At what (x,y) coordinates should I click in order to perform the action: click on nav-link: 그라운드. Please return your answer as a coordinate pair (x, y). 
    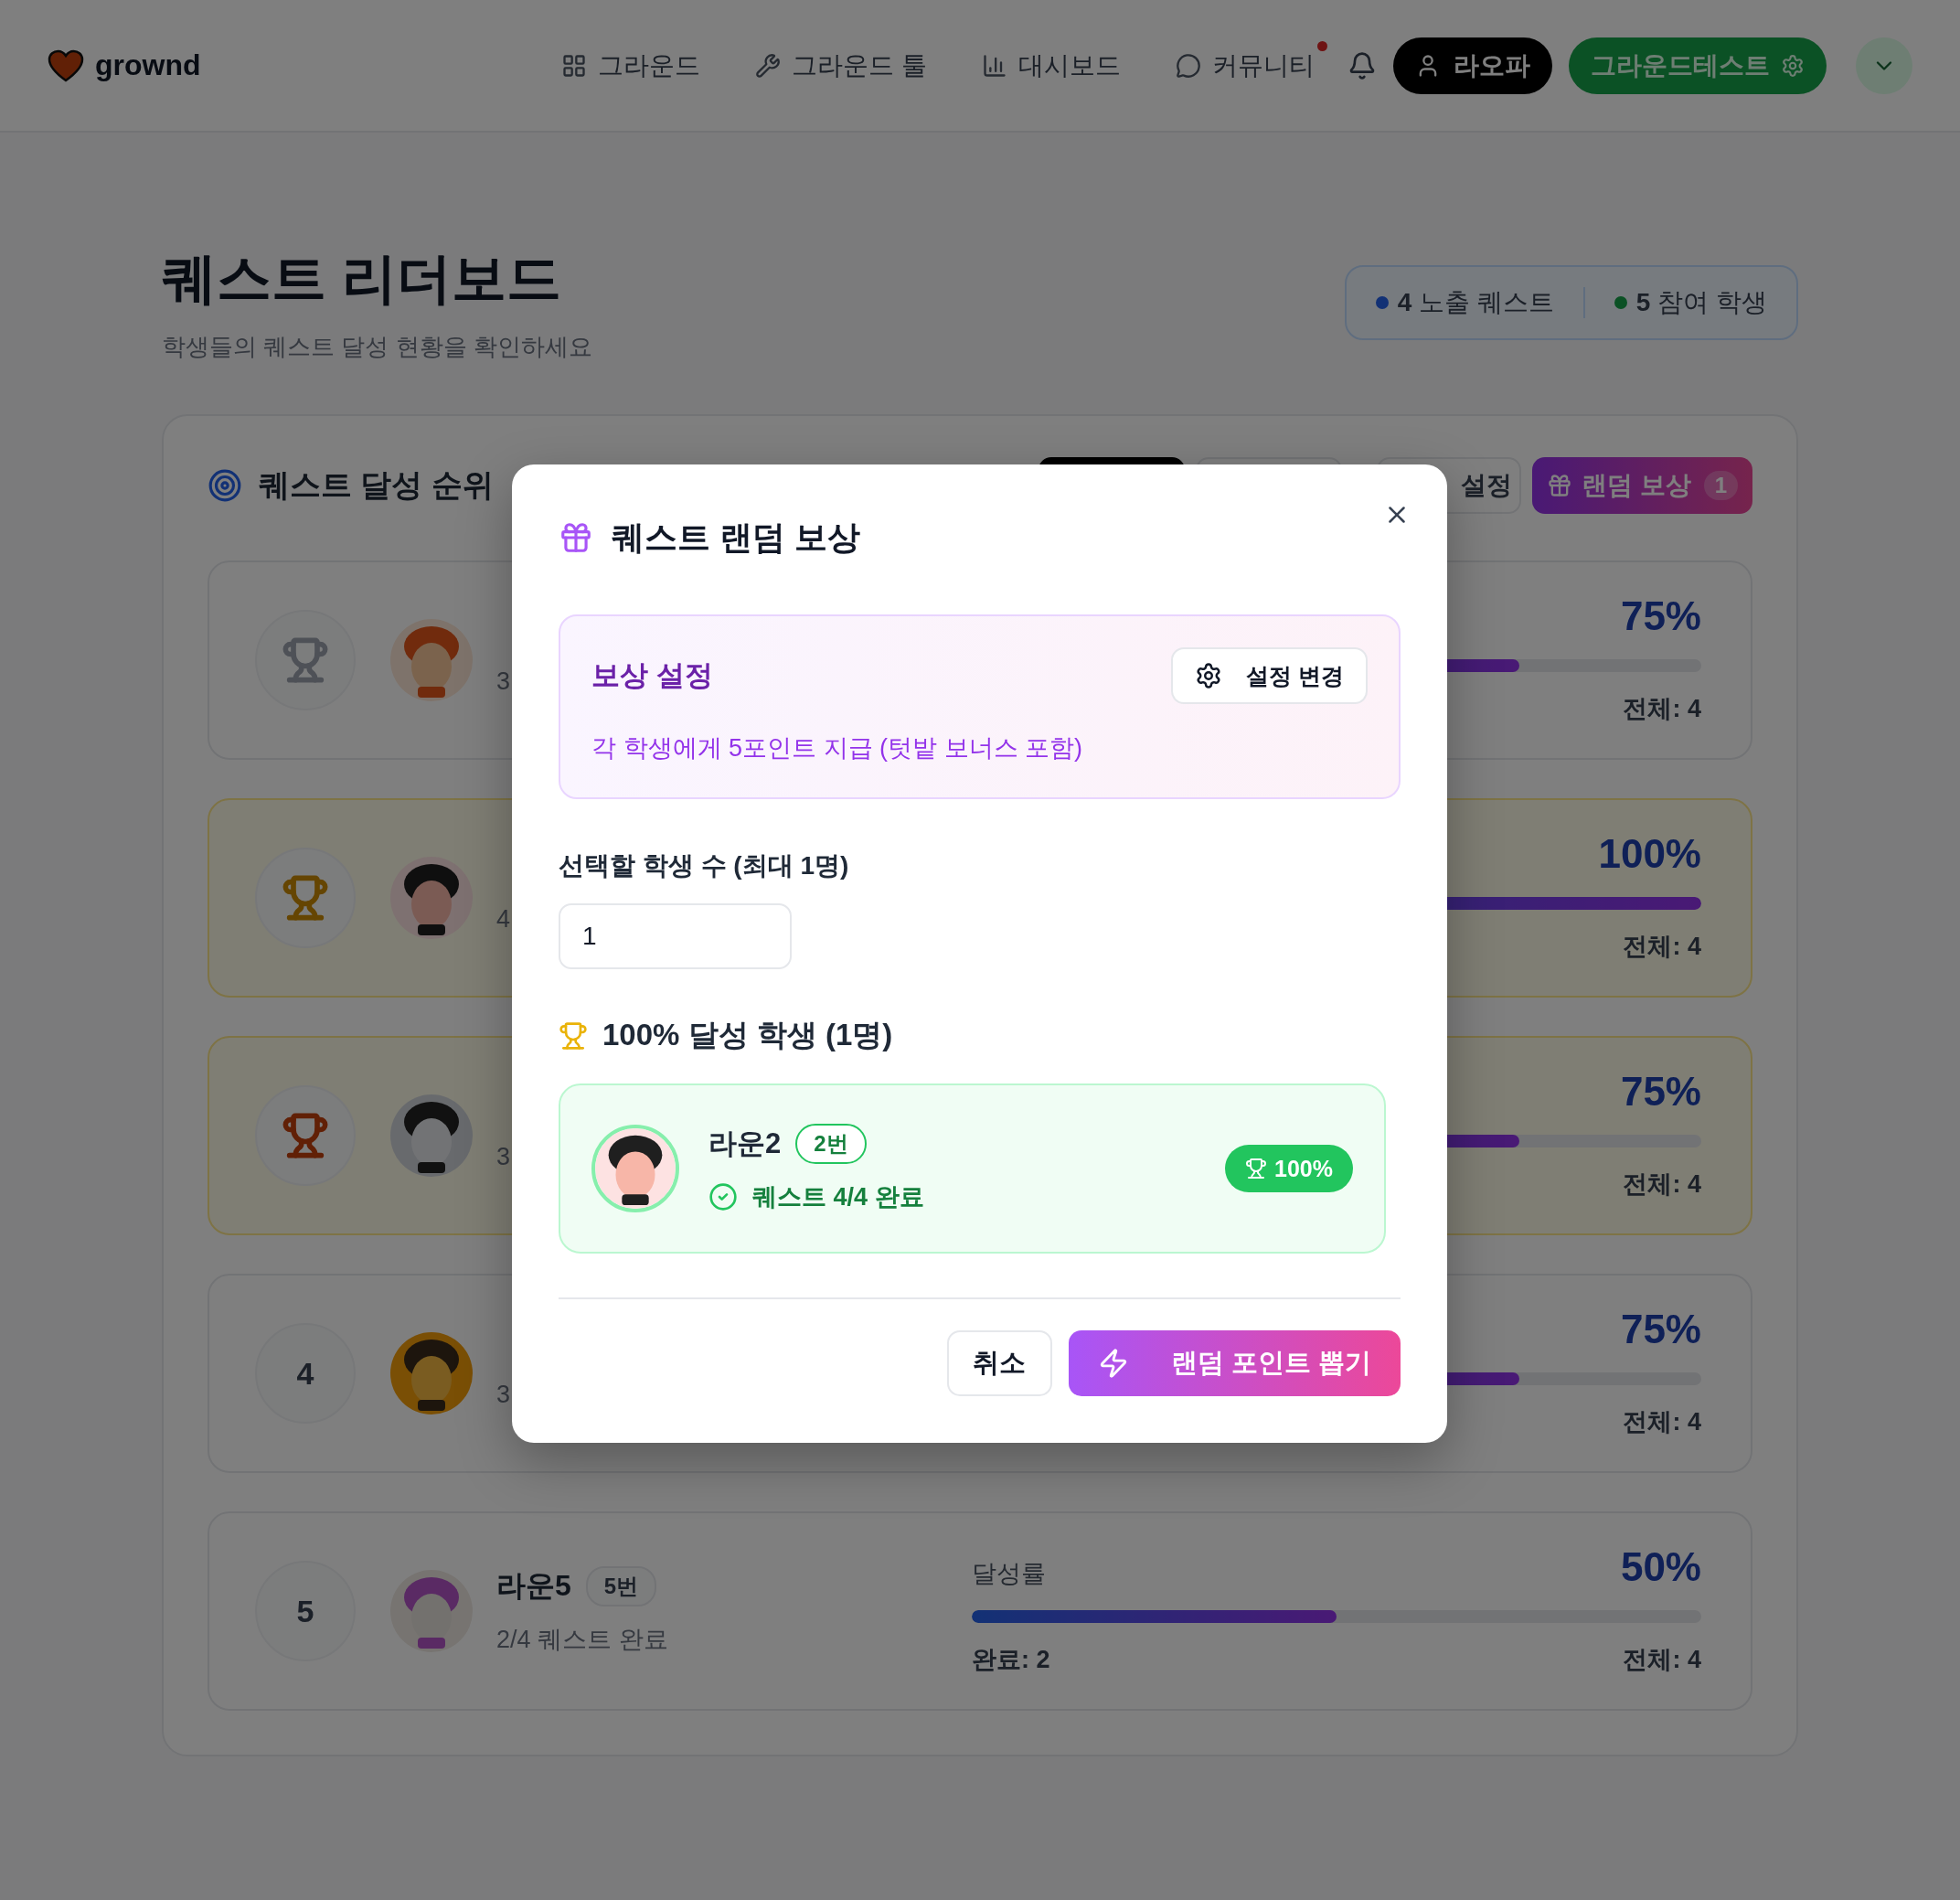
    Looking at the image, I should click on (631, 65).